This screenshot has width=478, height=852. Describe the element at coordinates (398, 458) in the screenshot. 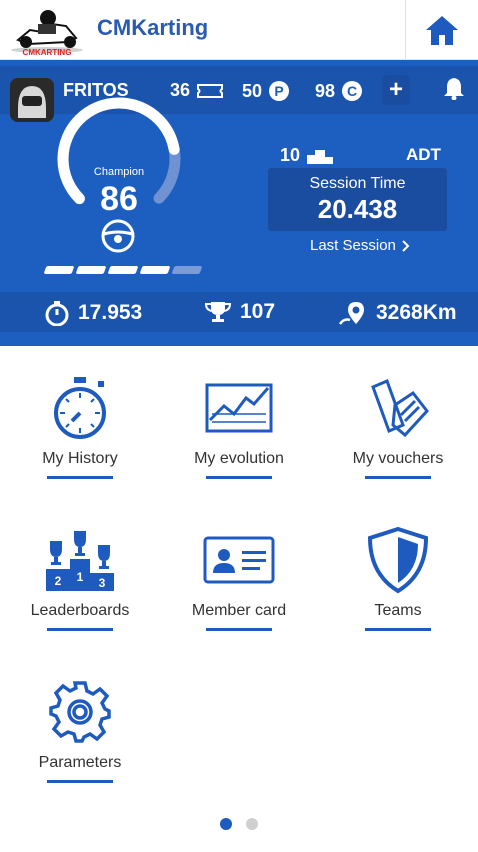

I see `menu-label: My vouchers` at that location.